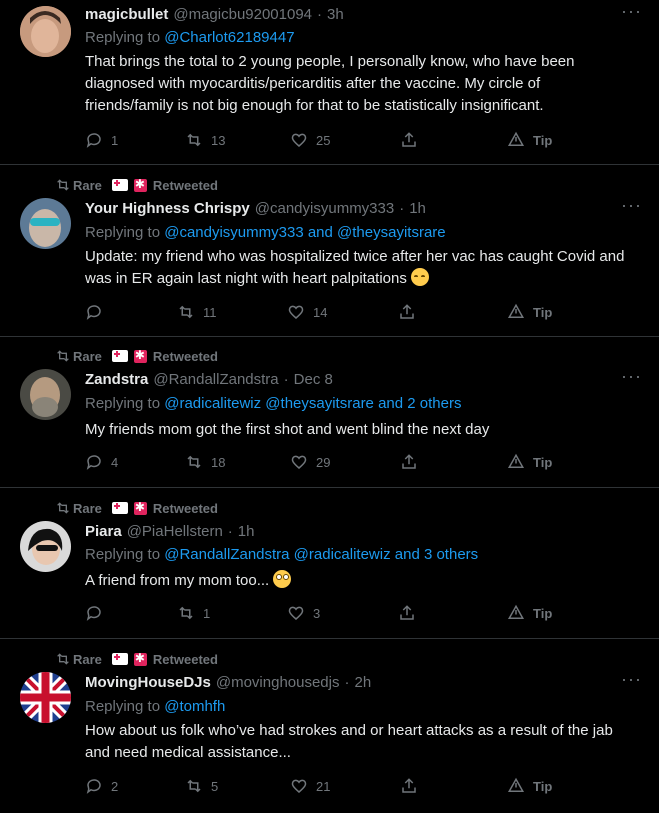 This screenshot has width=659, height=813. Describe the element at coordinates (205, 462) in the screenshot. I see `retweet-button: 18` at that location.